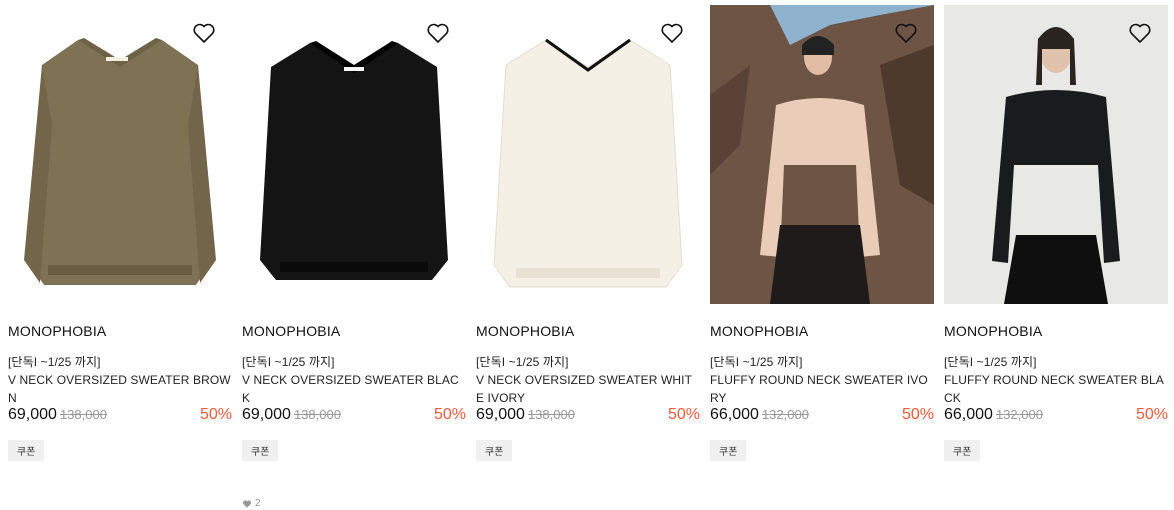 The image size is (1174, 510). Describe the element at coordinates (584, 389) in the screenshot. I see `product-name: V NECK OVERSIZED SWEATER WHITE IVORY` at that location.